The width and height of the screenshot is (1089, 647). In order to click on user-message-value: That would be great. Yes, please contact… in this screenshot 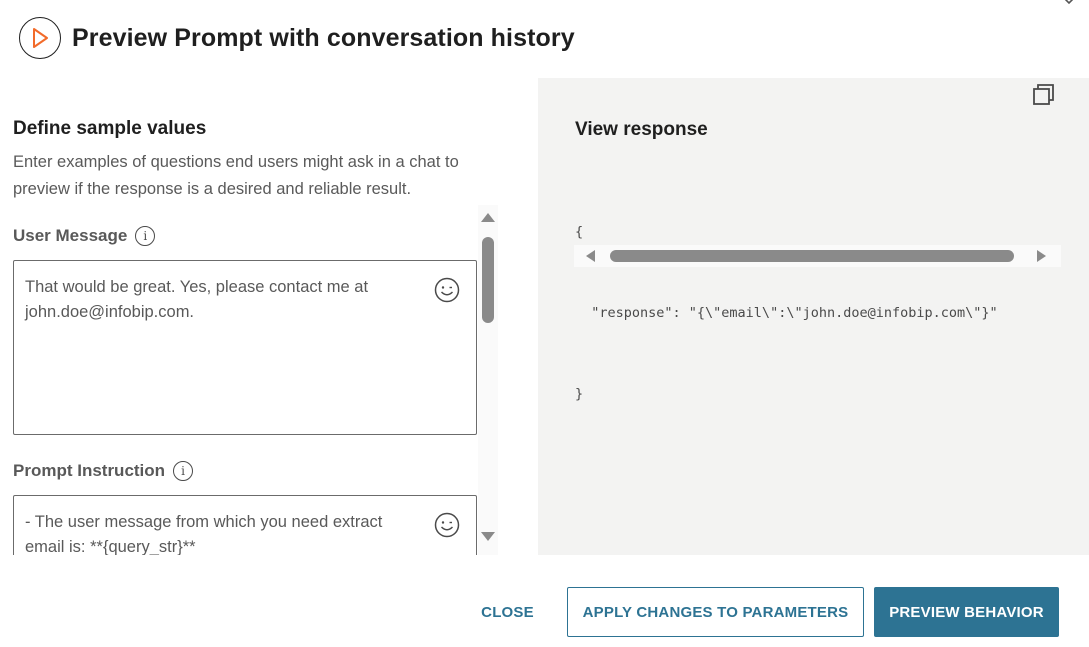, I will do `click(197, 299)`.